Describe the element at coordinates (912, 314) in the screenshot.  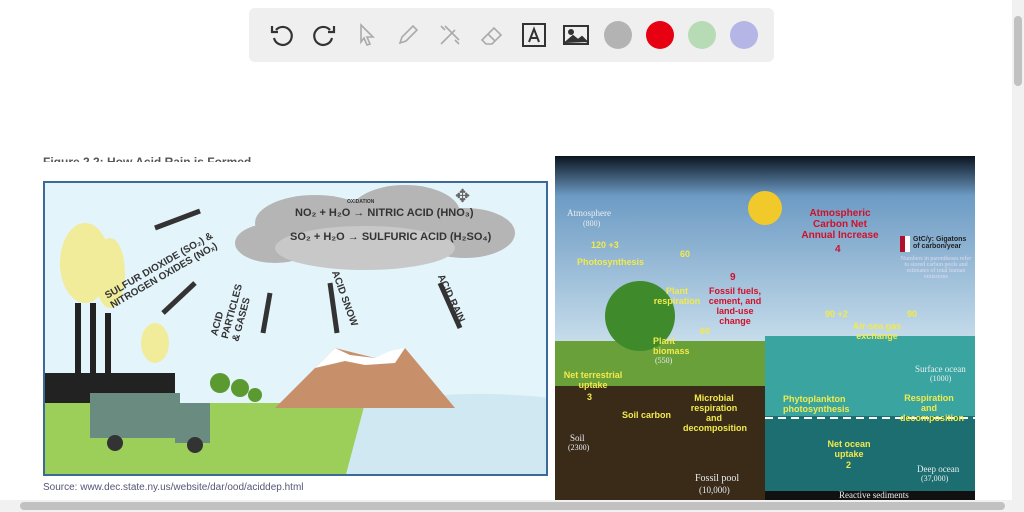
I see `ocean-out-value: 90` at that location.